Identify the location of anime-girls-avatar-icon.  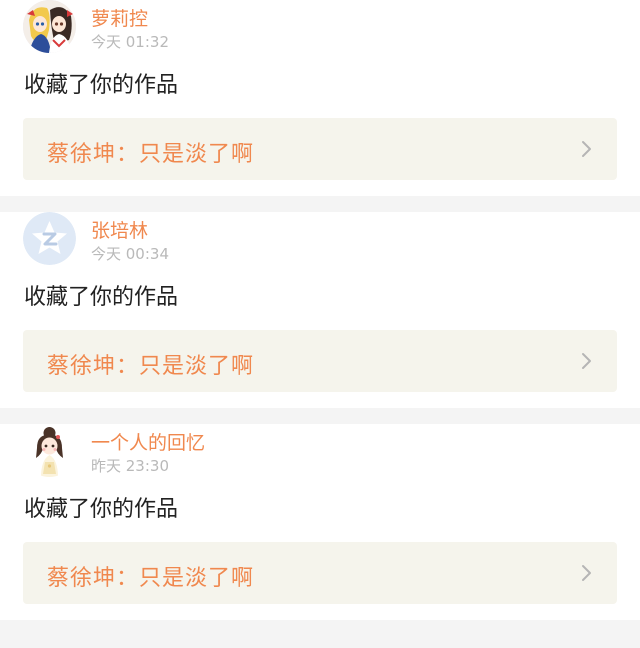
(49, 26).